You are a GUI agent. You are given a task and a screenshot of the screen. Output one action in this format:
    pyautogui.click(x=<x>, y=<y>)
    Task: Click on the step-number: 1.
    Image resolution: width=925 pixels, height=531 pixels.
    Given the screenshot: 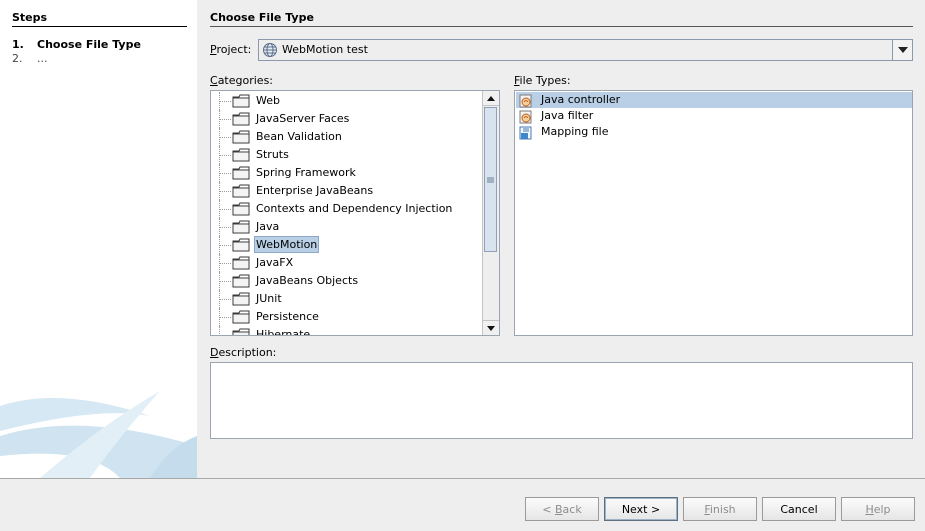 What is the action you would take?
    pyautogui.click(x=18, y=44)
    